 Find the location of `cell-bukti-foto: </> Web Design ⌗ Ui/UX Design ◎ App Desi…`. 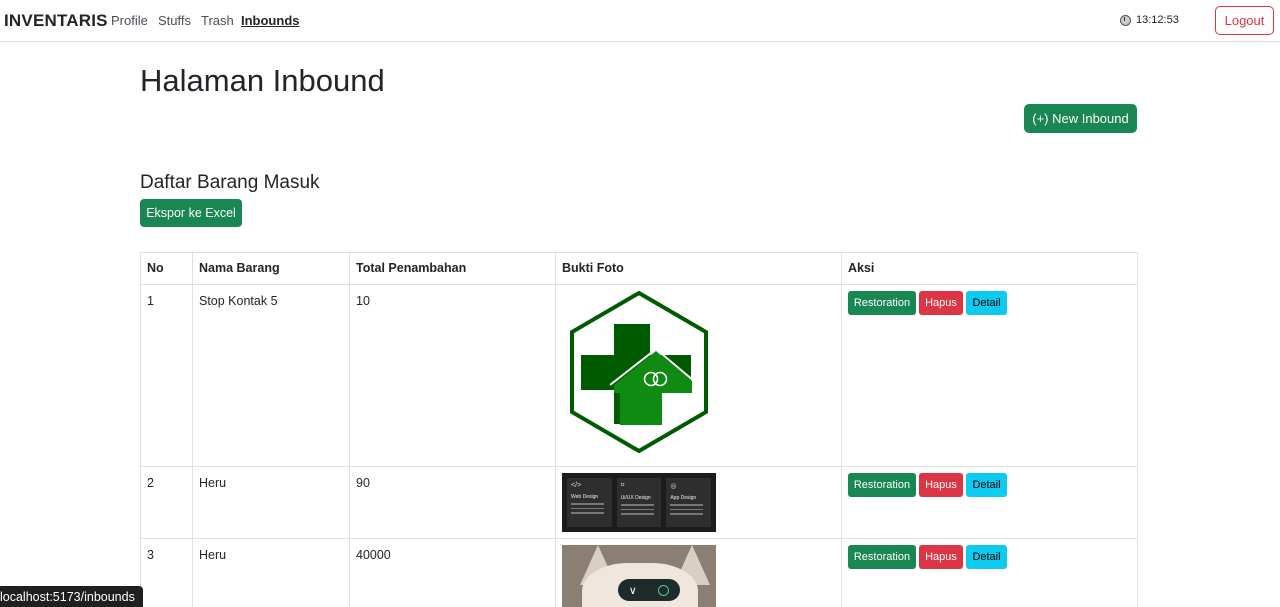

cell-bukti-foto: </> Web Design ⌗ Ui/UX Design ◎ App Desi… is located at coordinates (698, 502).